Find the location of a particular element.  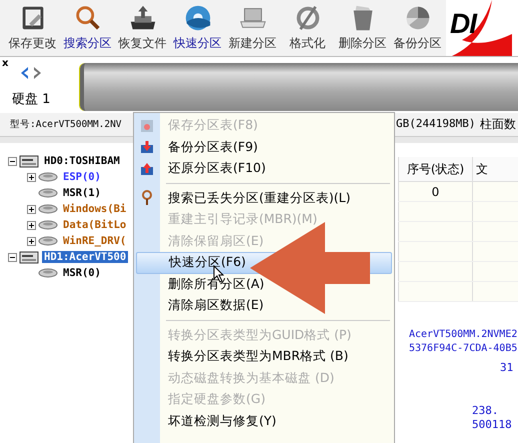

disk-label: 硬盘 1 is located at coordinates (31, 99).